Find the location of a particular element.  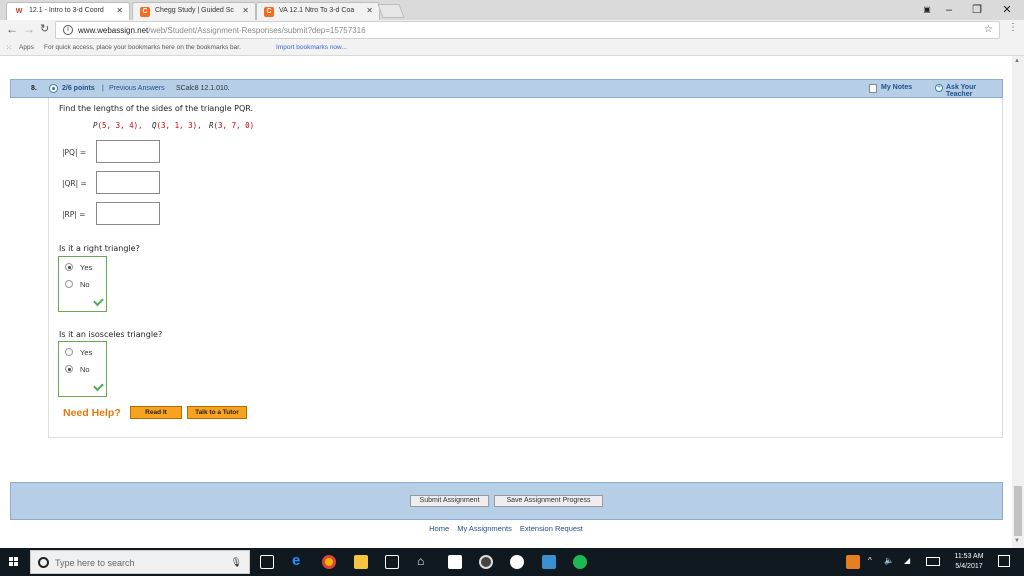

right-triangle-choices: Yes No is located at coordinates (82, 284).